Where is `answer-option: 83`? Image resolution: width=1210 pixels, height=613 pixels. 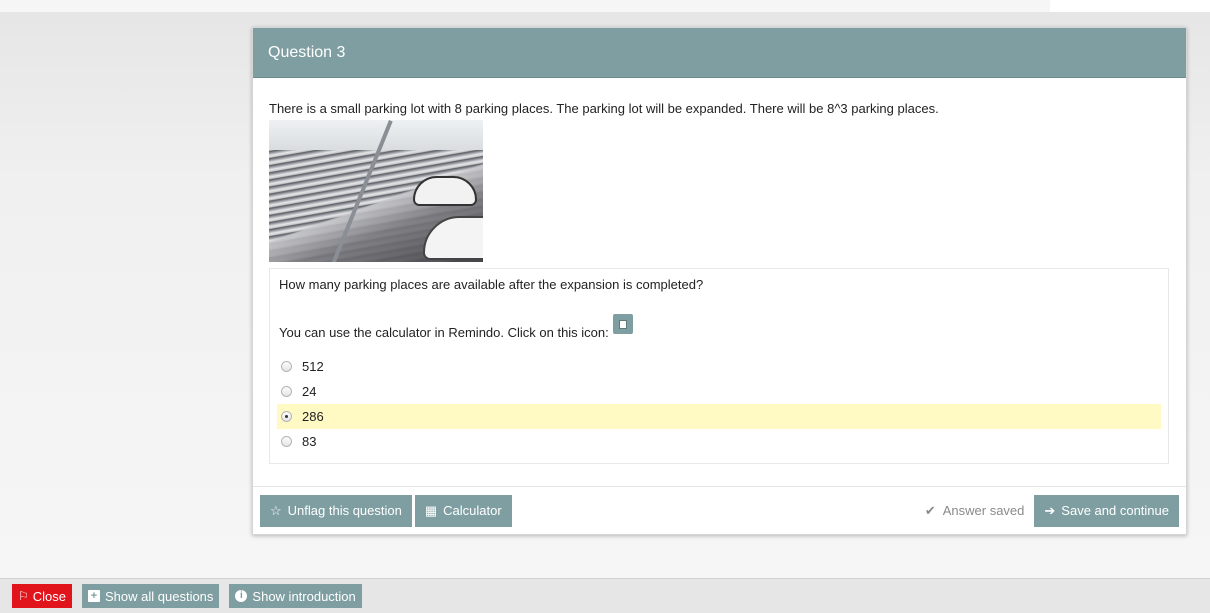 answer-option: 83 is located at coordinates (719, 441).